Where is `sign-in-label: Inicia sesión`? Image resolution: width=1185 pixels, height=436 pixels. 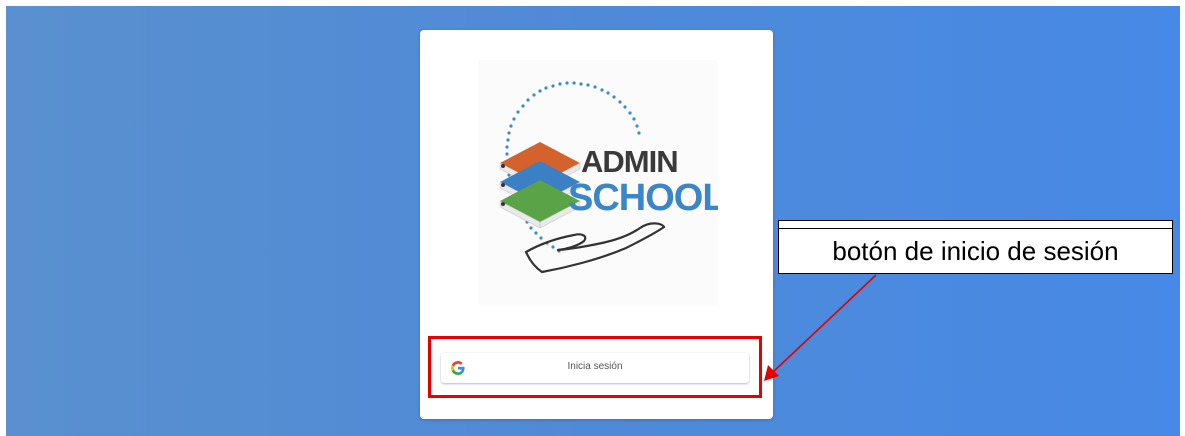
sign-in-label: Inicia sesión is located at coordinates (595, 366).